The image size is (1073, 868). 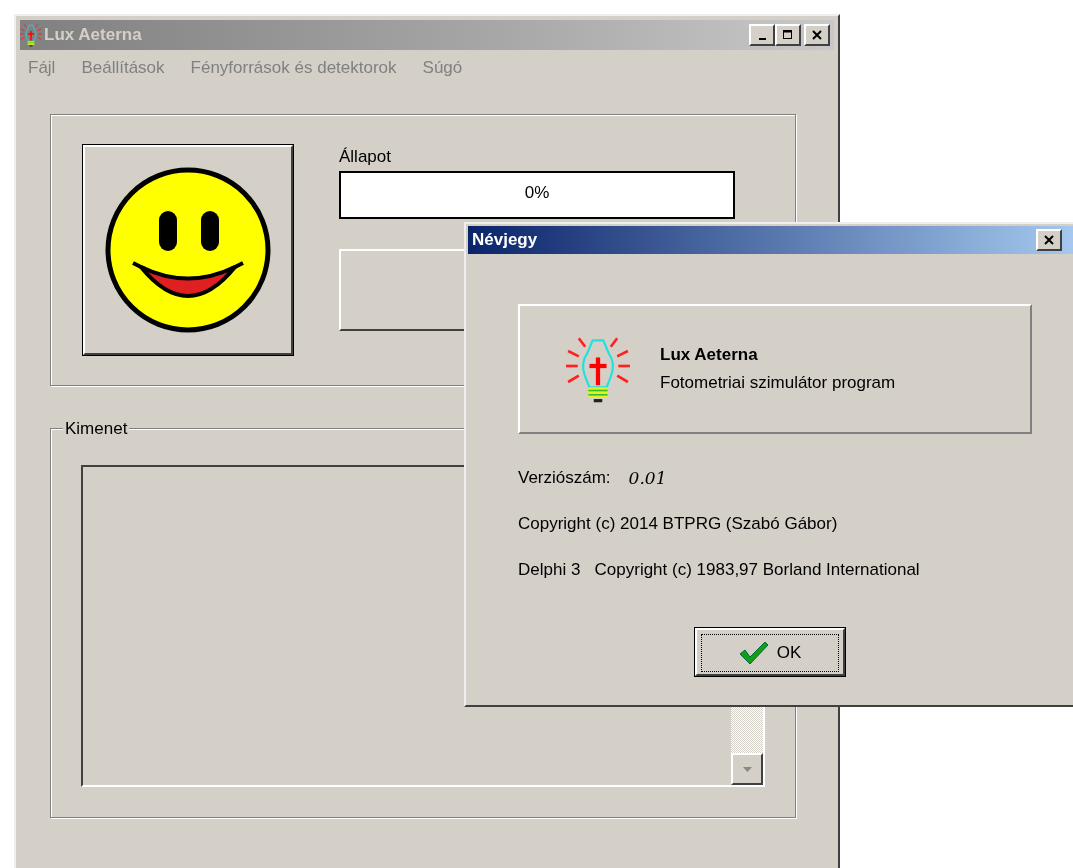 I want to click on scroll-down-button, so click(x=747, y=769).